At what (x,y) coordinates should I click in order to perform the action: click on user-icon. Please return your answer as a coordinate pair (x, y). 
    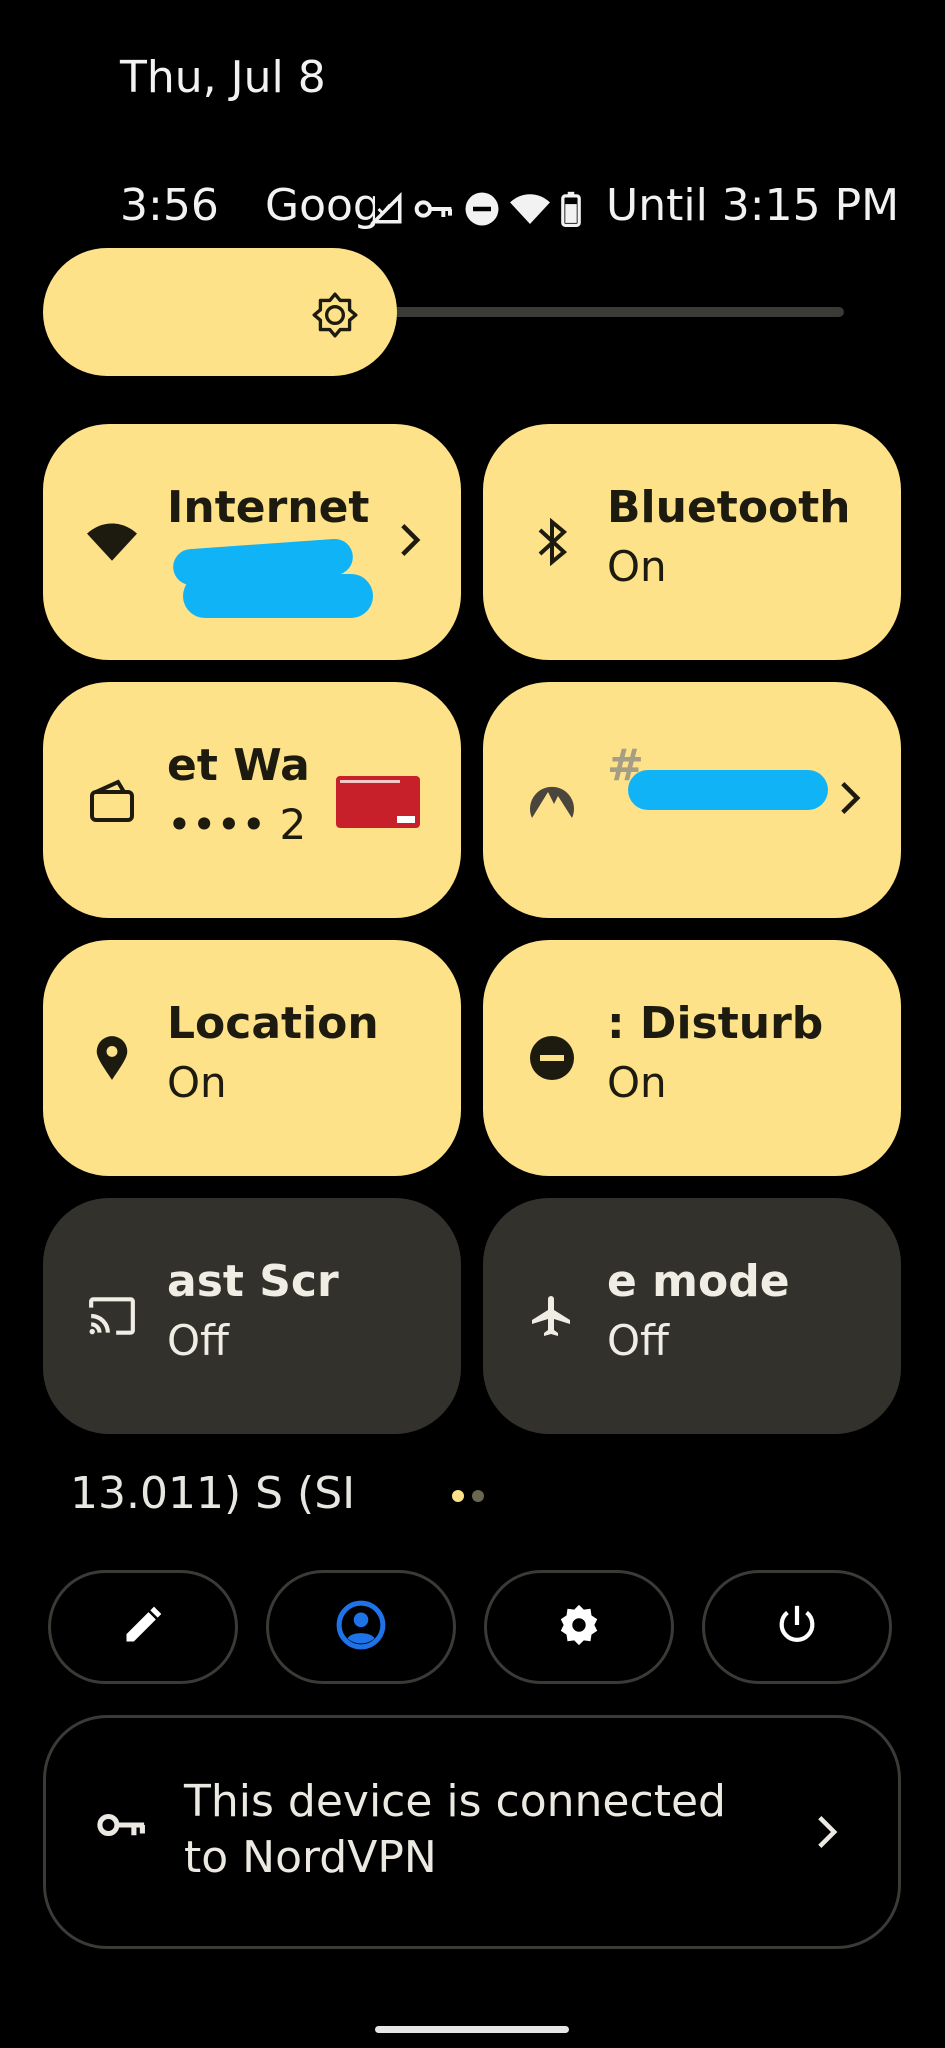
    Looking at the image, I should click on (361, 1627).